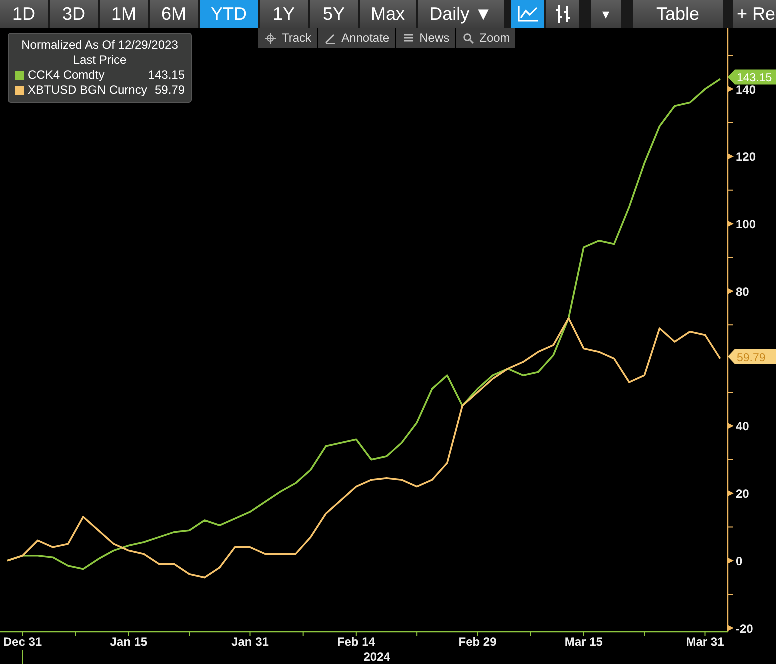 The image size is (776, 664). Describe the element at coordinates (743, 291) in the screenshot. I see `y-tick-label: 80` at that location.